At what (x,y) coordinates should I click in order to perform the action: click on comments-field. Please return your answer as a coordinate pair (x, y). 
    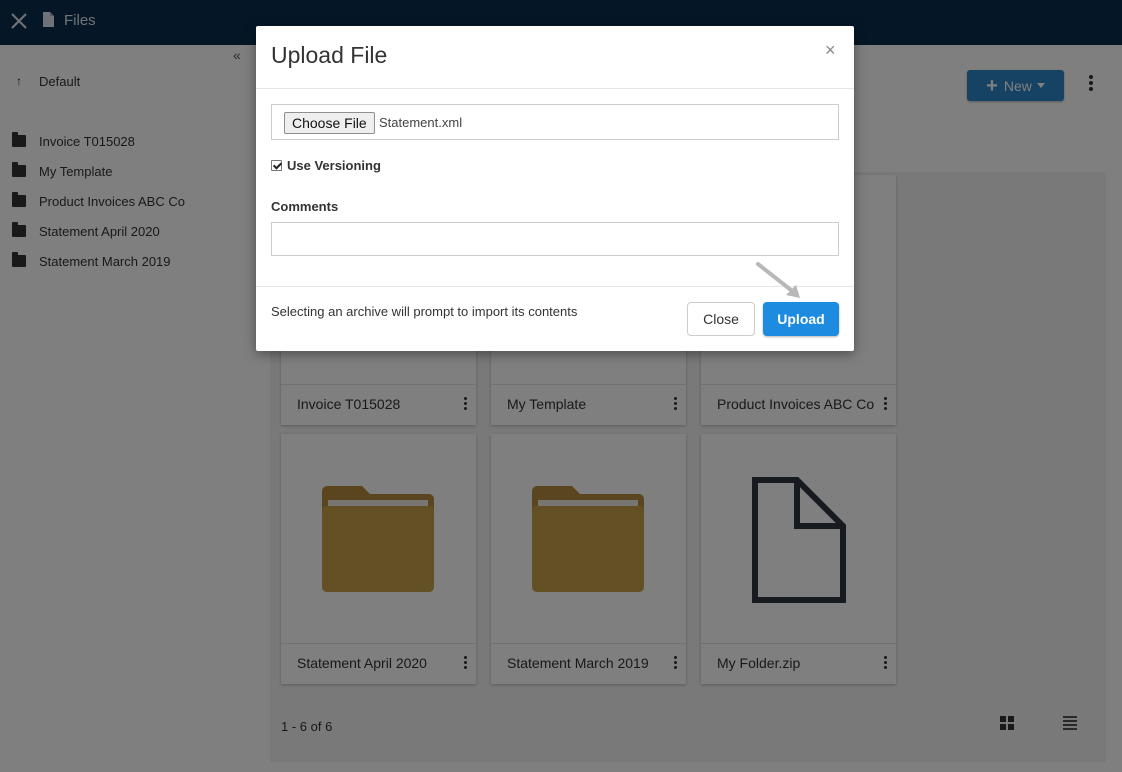
    Looking at the image, I should click on (555, 239).